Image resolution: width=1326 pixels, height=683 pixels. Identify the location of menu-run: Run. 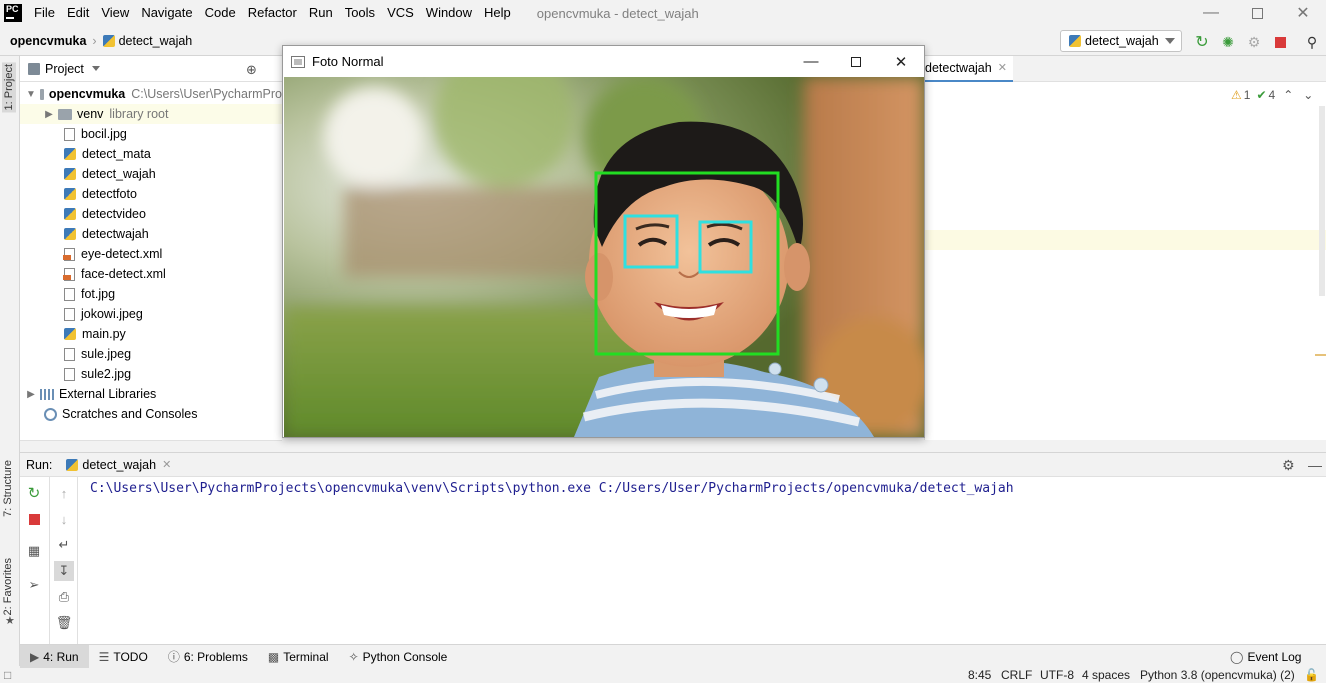
(321, 13).